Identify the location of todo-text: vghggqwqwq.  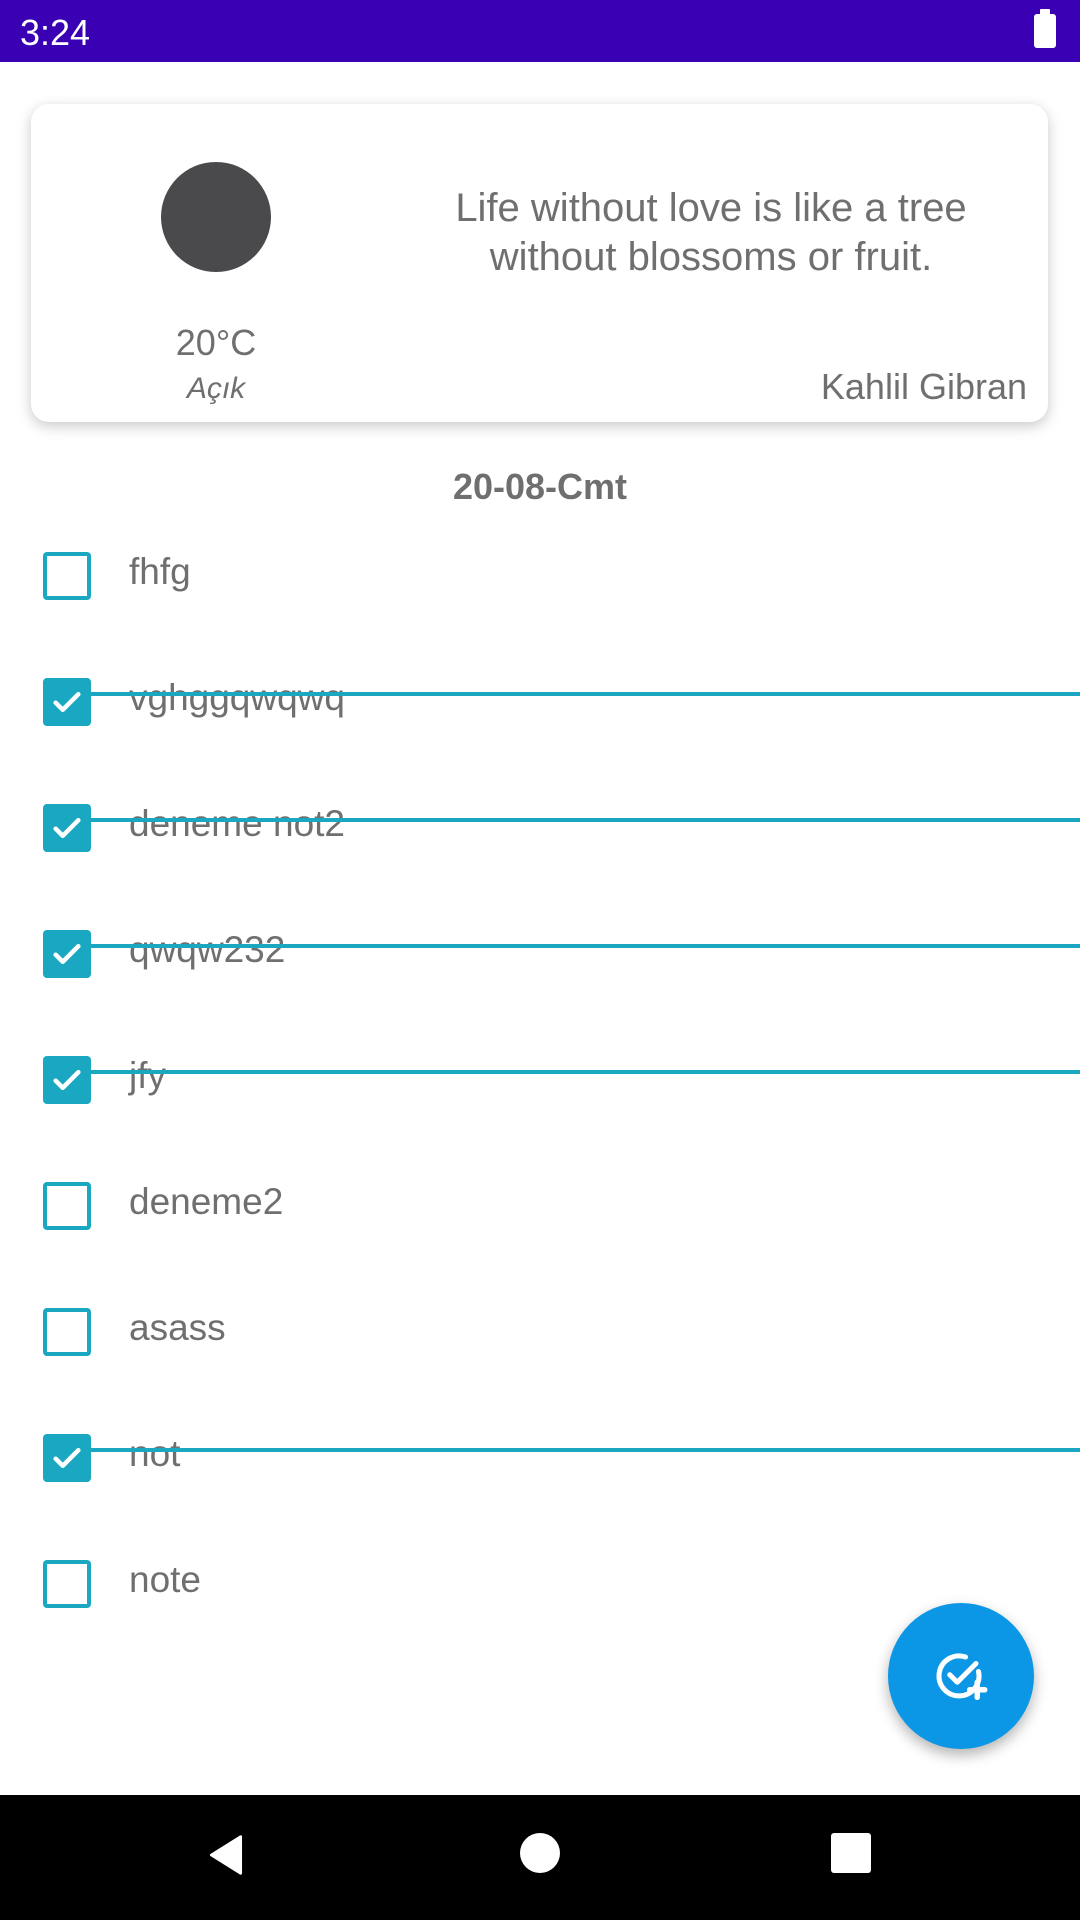
(237, 697).